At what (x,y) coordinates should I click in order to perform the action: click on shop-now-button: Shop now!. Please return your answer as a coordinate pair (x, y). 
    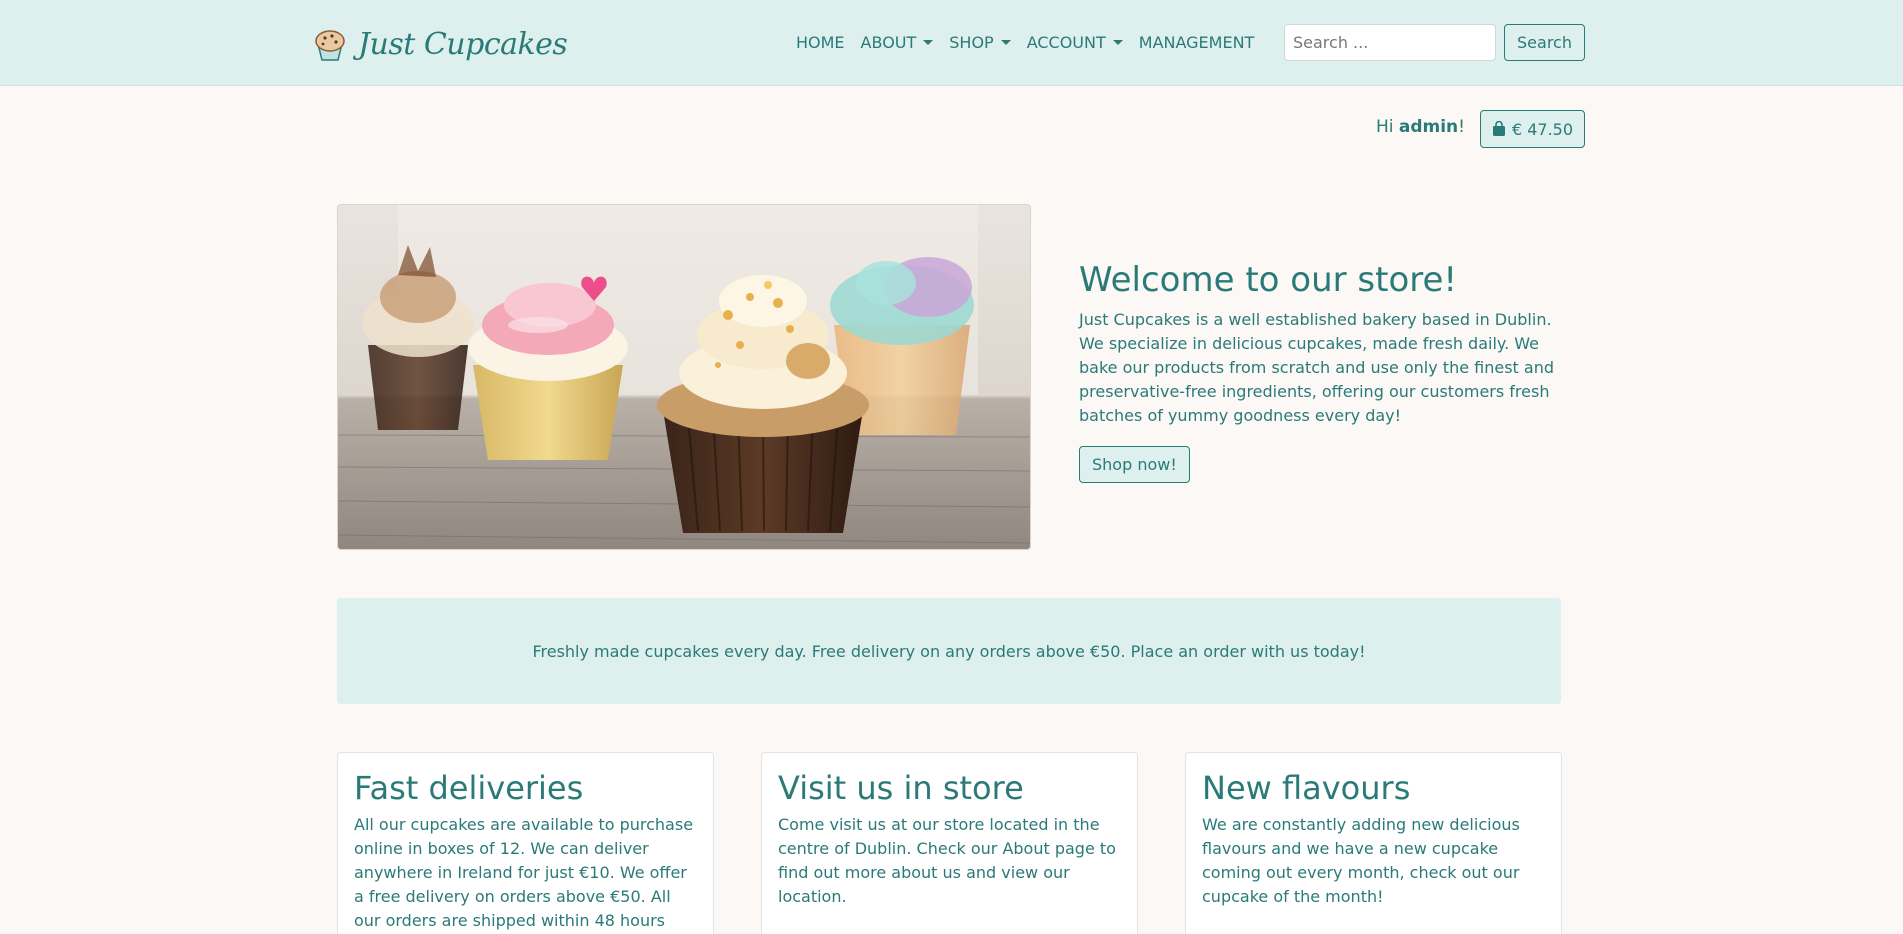
    Looking at the image, I should click on (1134, 464).